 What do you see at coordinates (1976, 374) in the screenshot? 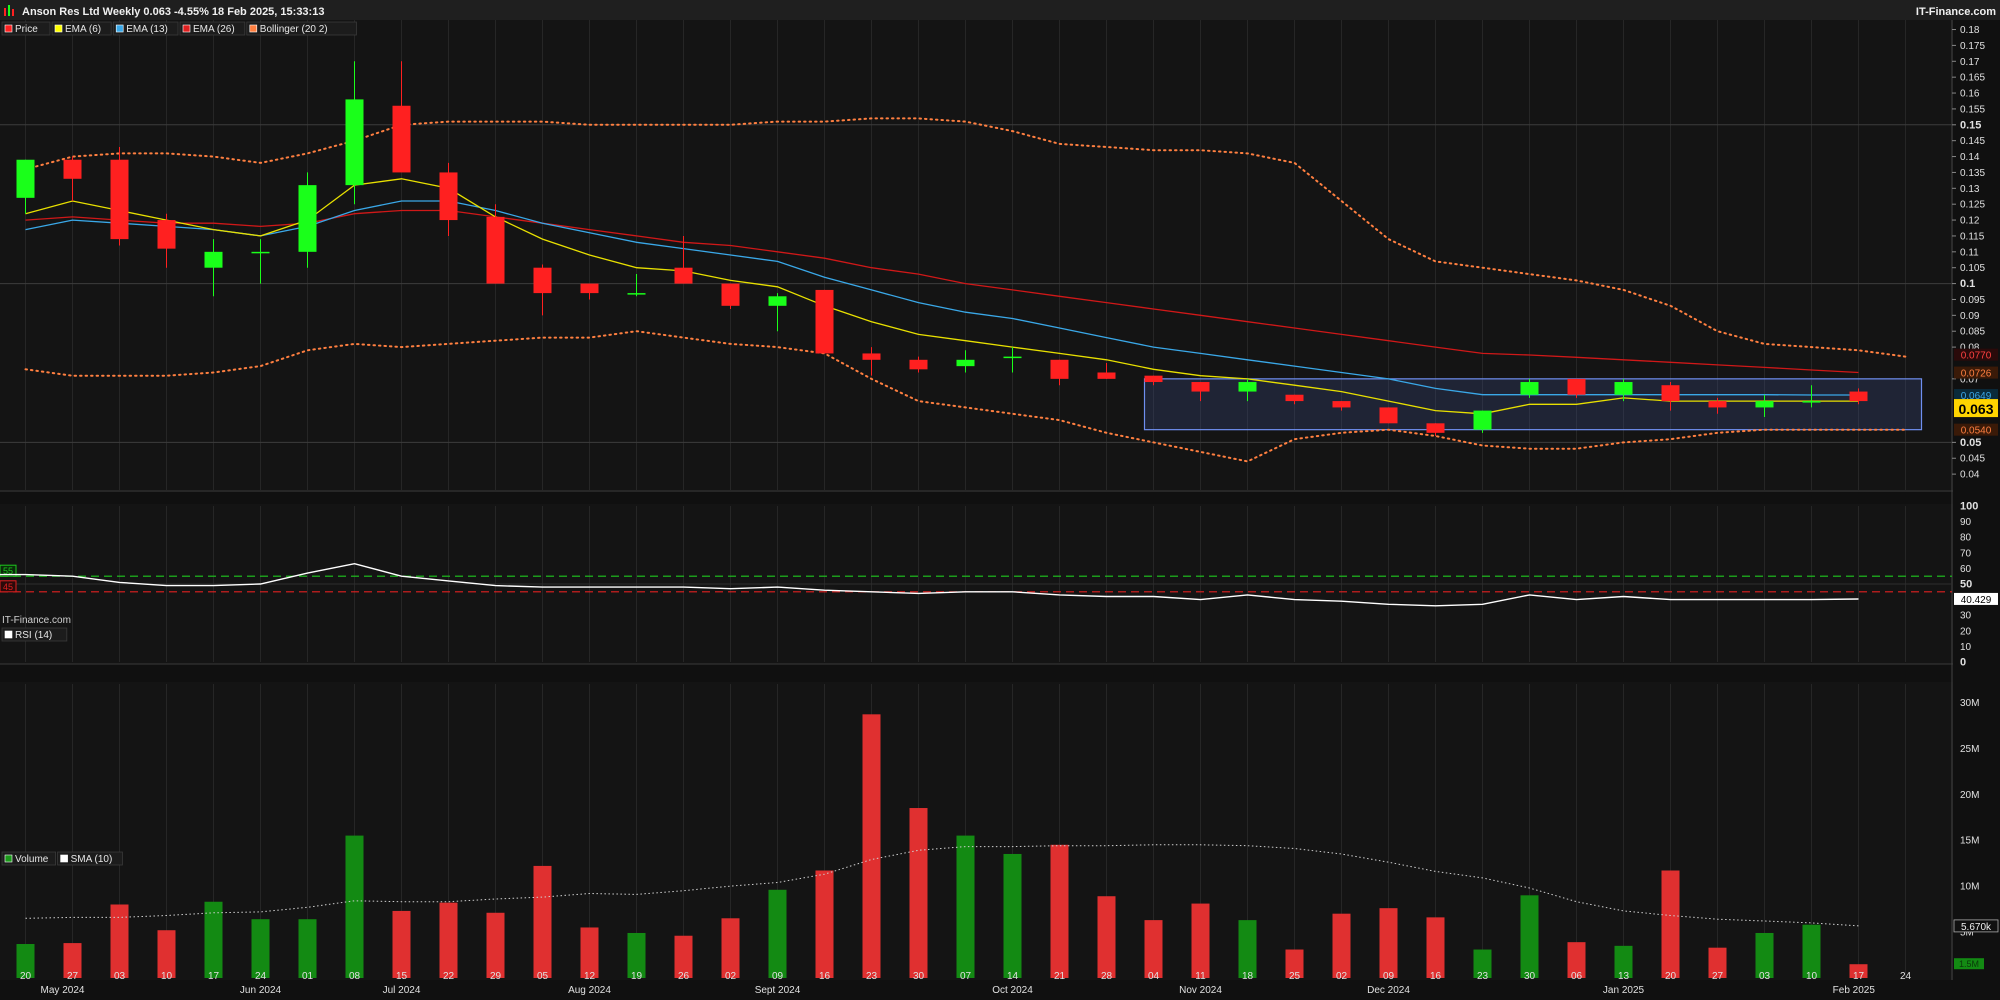
I see `bb-upper-last-label: 0.0726` at bounding box center [1976, 374].